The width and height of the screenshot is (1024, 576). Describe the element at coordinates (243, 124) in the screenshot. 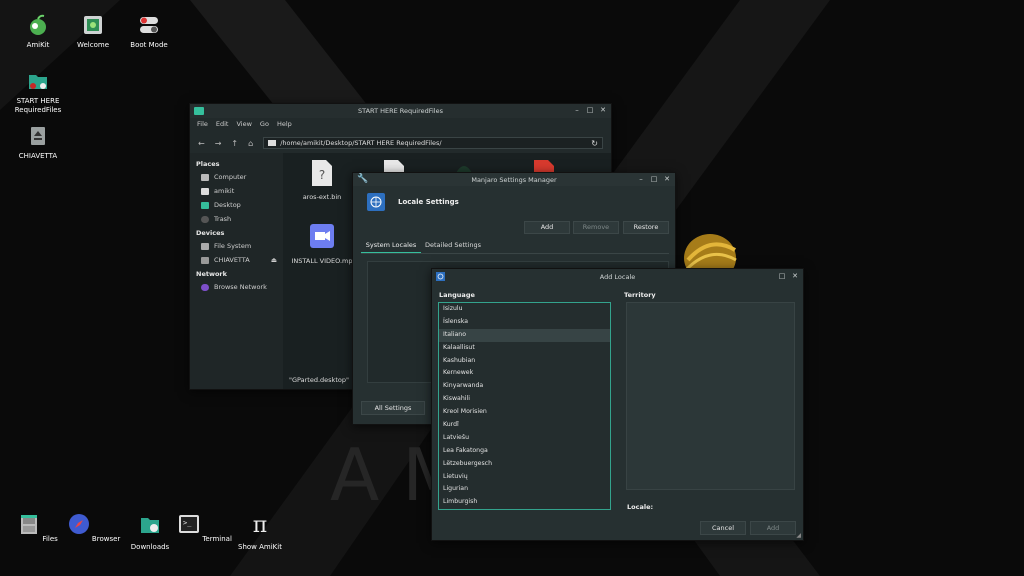

I see `menu-view: View` at that location.